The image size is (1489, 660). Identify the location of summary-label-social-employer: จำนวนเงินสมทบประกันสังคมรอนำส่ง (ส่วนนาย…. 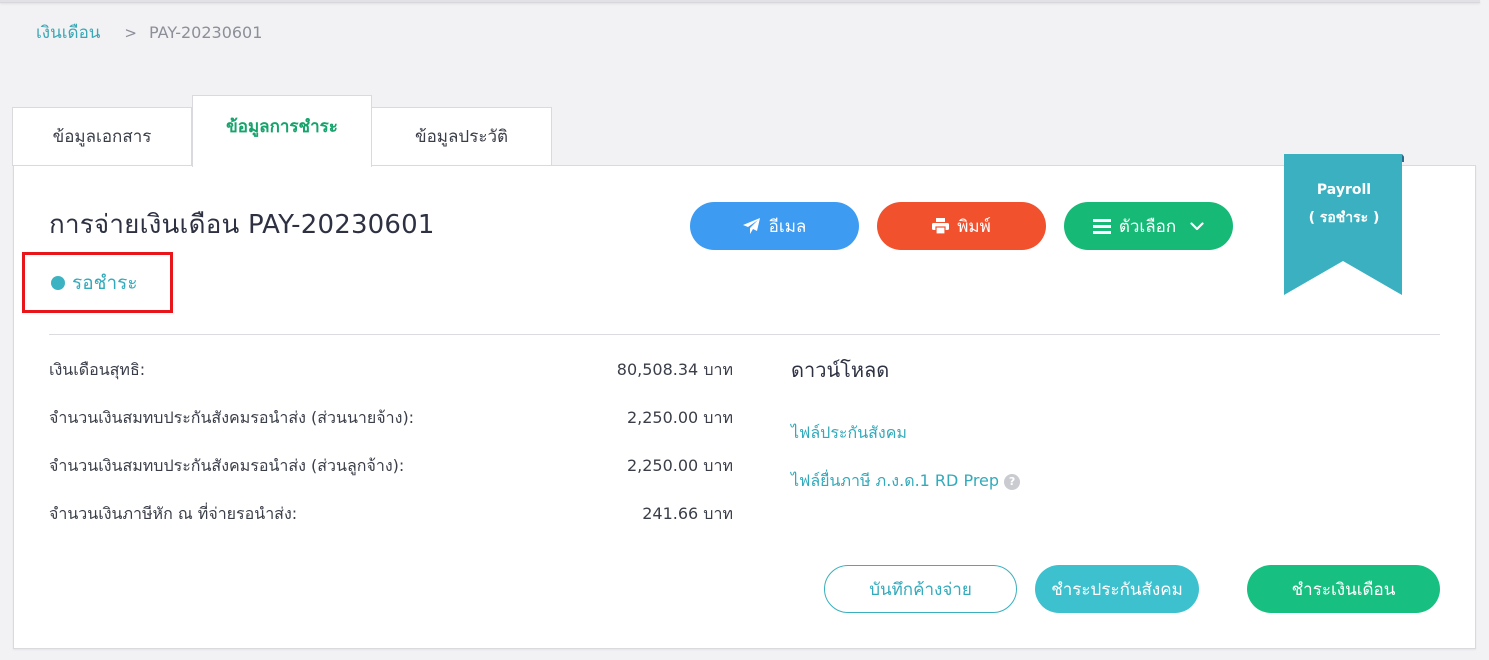
(232, 417).